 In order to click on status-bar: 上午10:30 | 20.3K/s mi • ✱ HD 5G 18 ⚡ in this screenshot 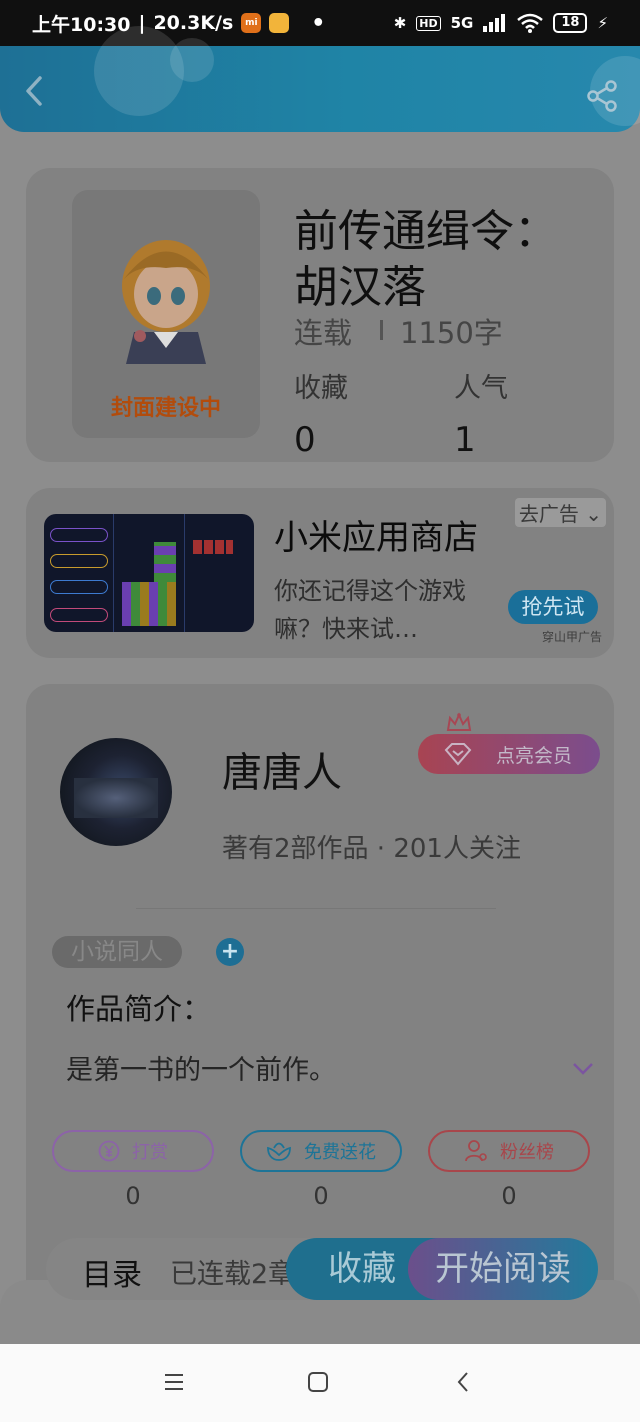, I will do `click(320, 23)`.